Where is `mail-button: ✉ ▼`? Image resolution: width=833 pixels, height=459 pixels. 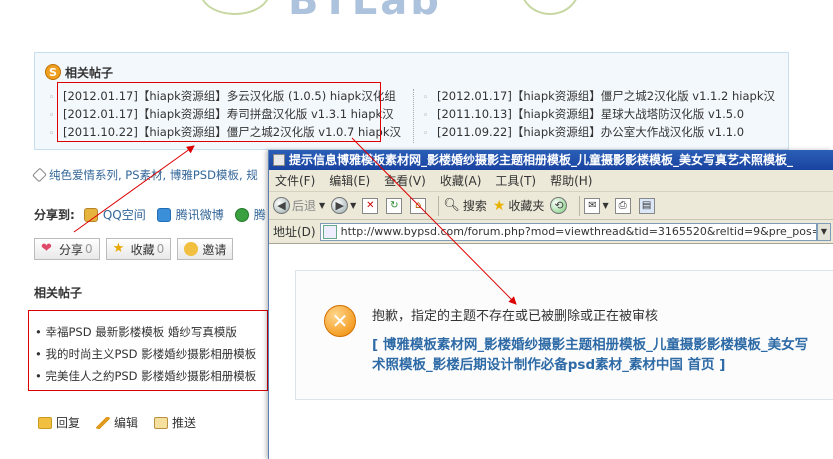 mail-button: ✉ ▼ is located at coordinates (596, 205).